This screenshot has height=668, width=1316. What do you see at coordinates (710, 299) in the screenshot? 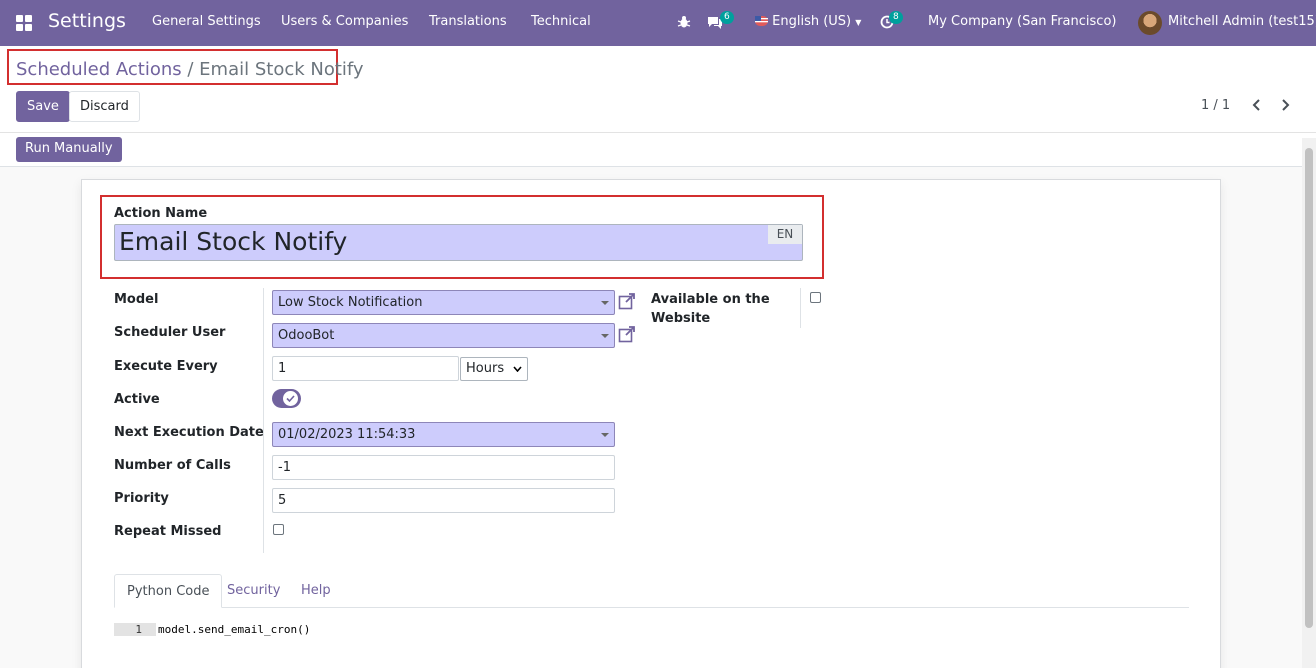
I see `website-label-line1: Available on the` at bounding box center [710, 299].